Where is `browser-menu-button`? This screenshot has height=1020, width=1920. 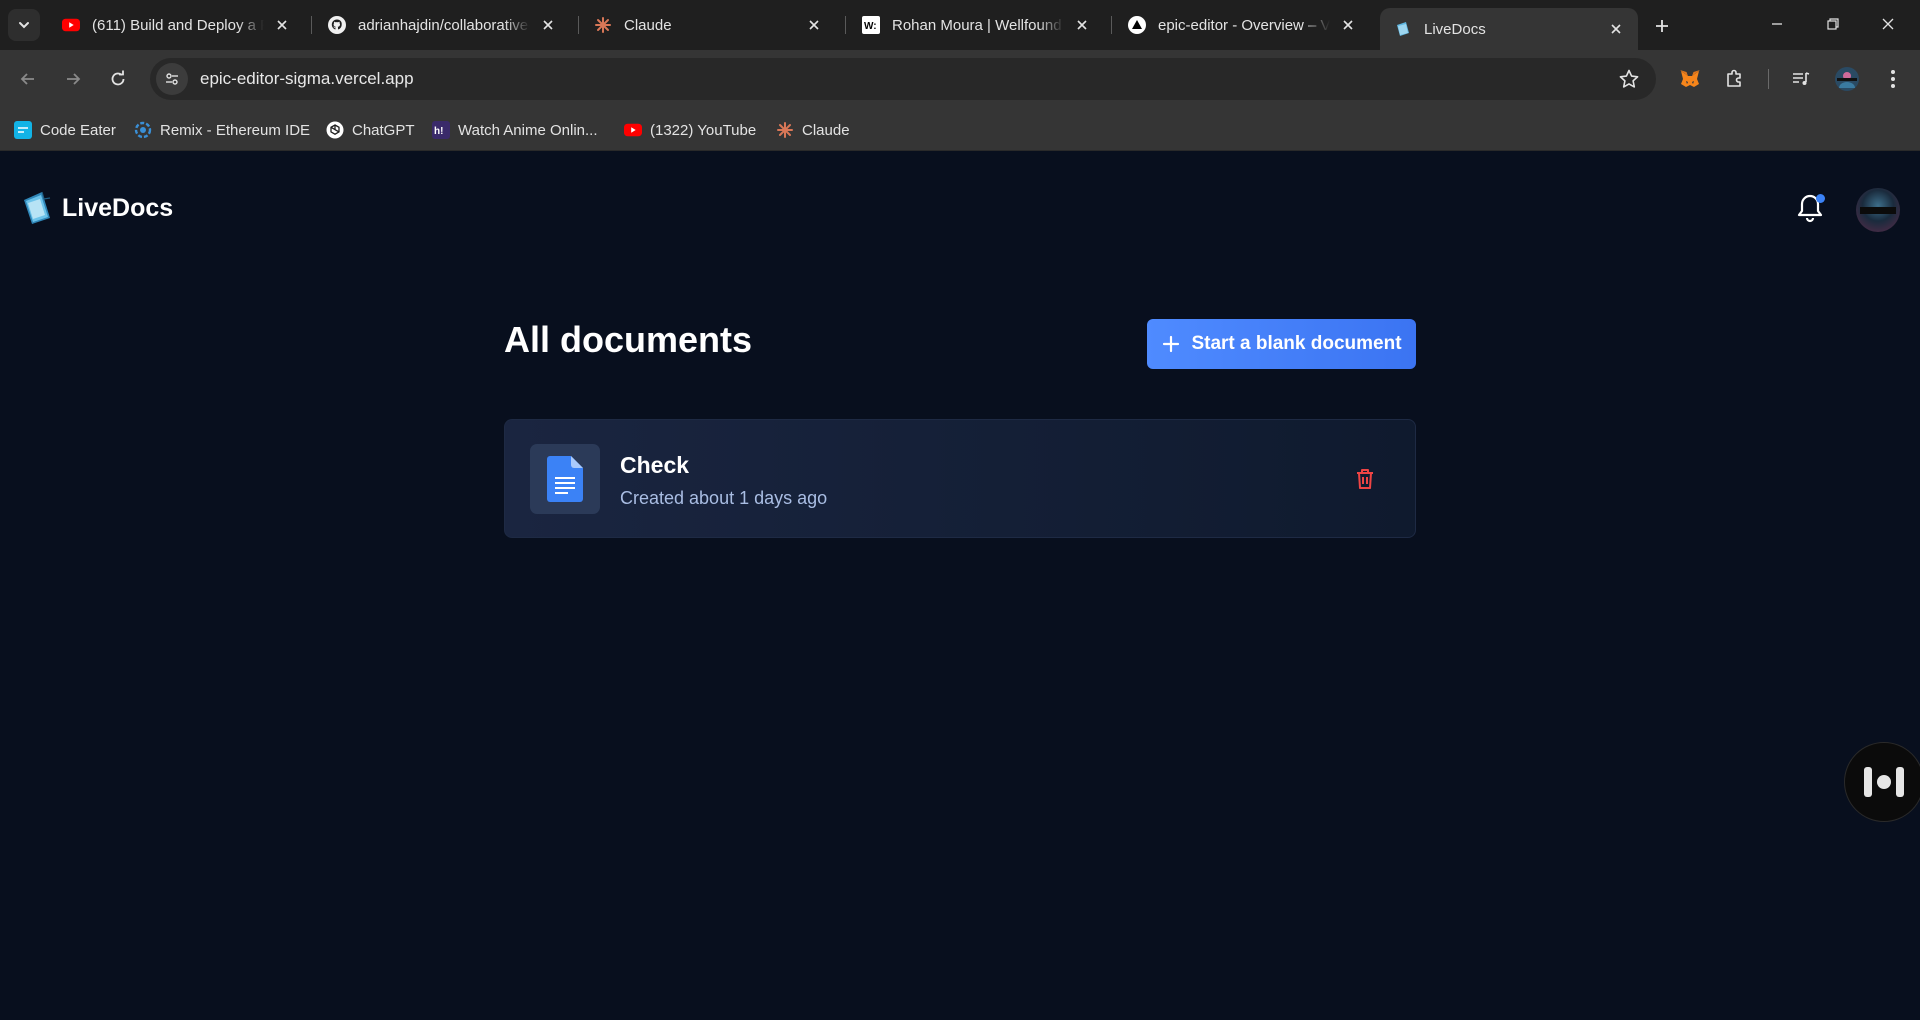 browser-menu-button is located at coordinates (1893, 79).